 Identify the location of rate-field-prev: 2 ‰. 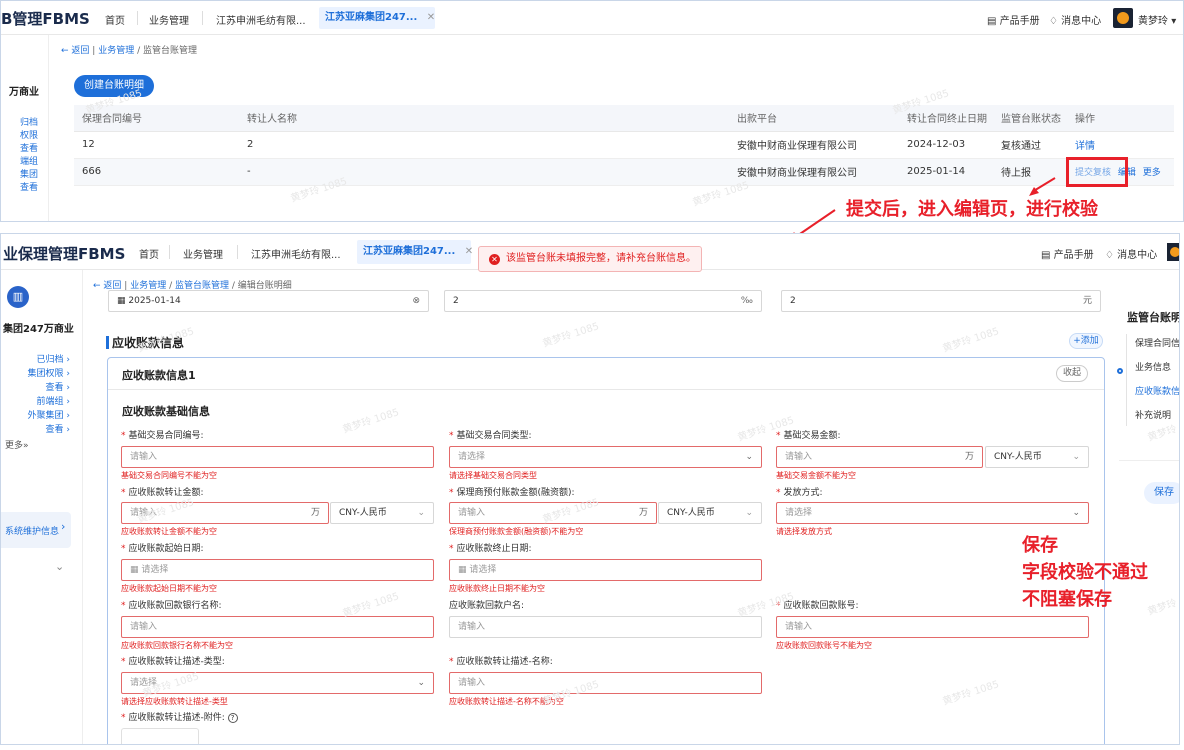
(603, 301).